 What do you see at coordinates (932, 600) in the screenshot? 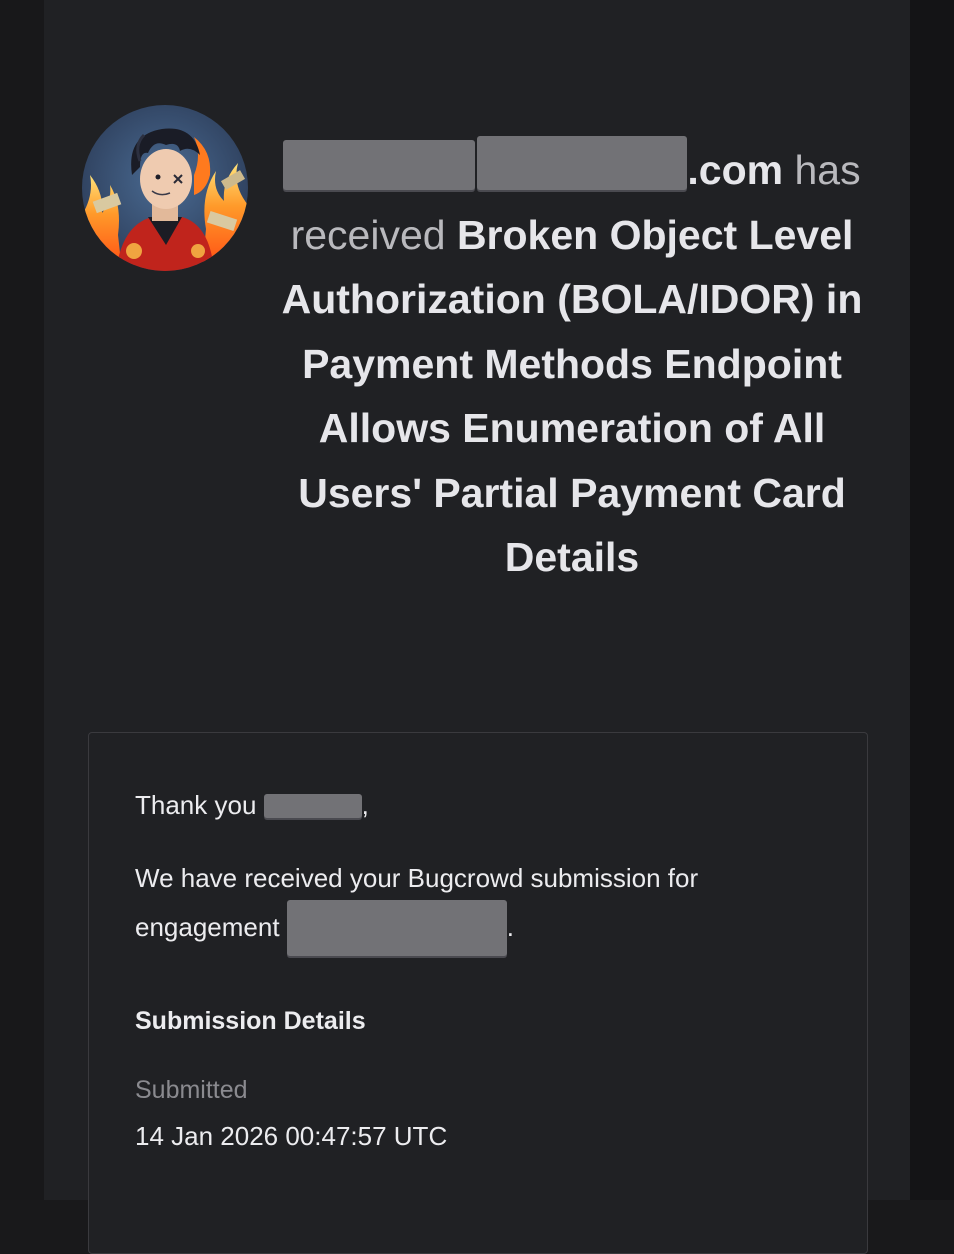
I see `right-margin` at bounding box center [932, 600].